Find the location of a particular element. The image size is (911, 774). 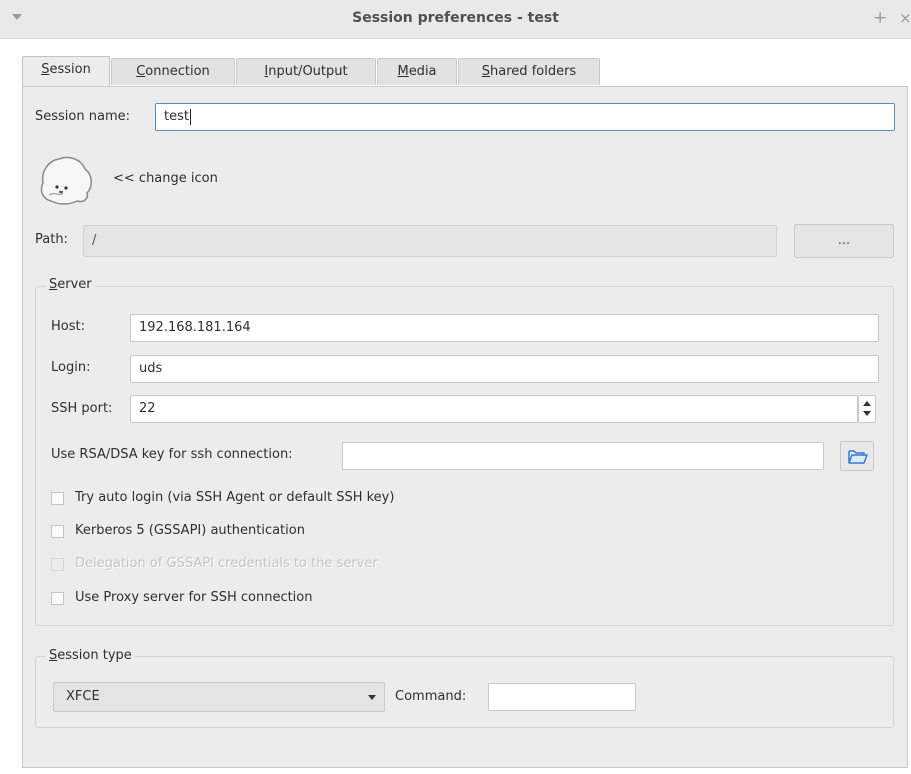

title-bar: Session preferences - test + × is located at coordinates (455, 19).